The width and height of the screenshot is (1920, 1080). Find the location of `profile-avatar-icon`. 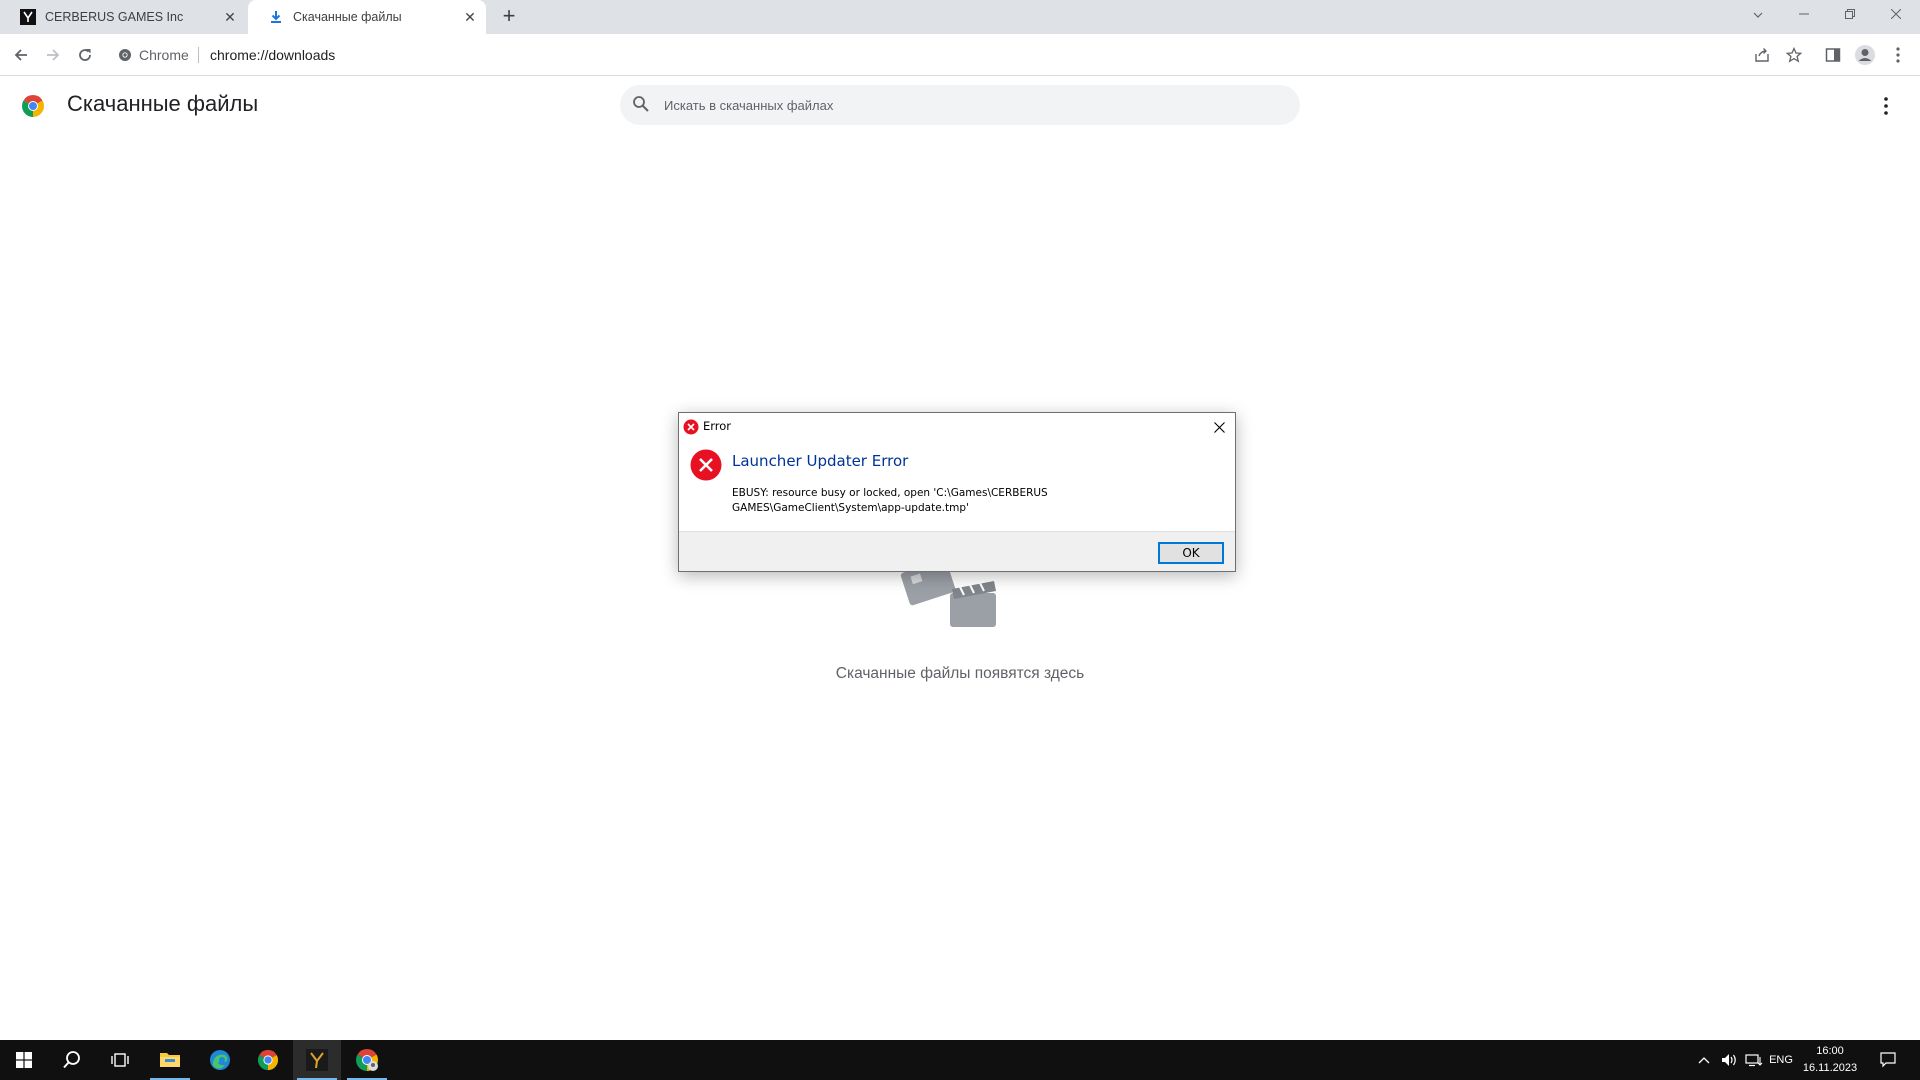

profile-avatar-icon is located at coordinates (1865, 55).